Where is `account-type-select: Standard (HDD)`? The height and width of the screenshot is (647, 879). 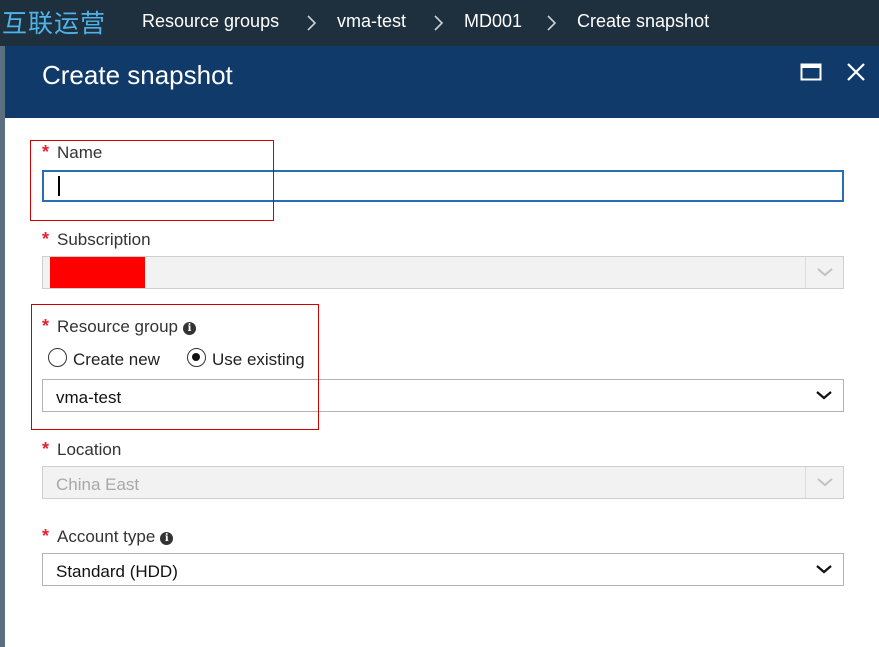
account-type-select: Standard (HDD) is located at coordinates (443, 569).